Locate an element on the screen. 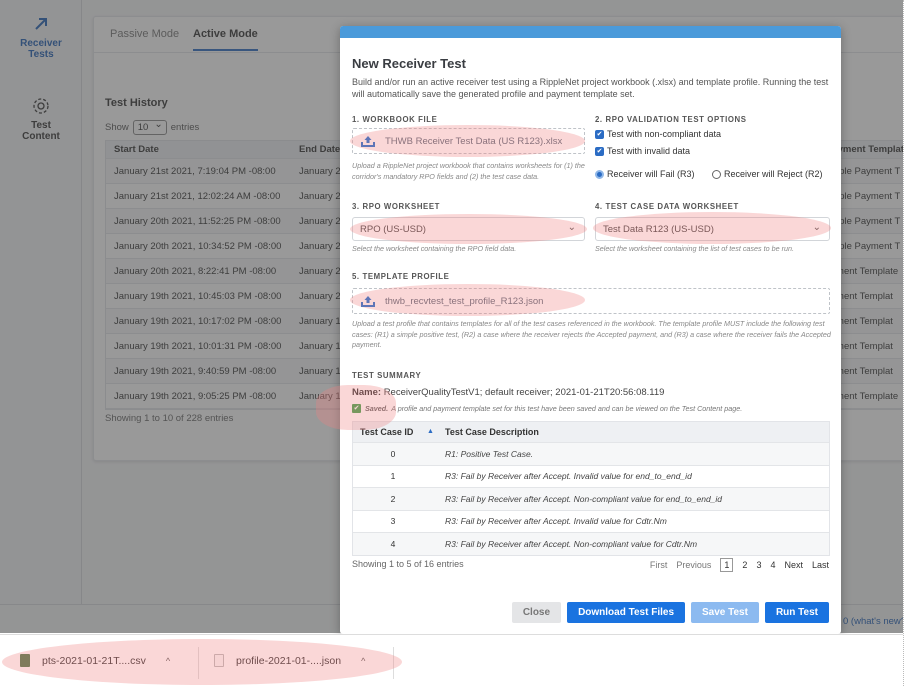 The width and height of the screenshot is (910, 686). test-case-worksheet-select: Test Data R123 (US-USD) ⌄ is located at coordinates (712, 229).